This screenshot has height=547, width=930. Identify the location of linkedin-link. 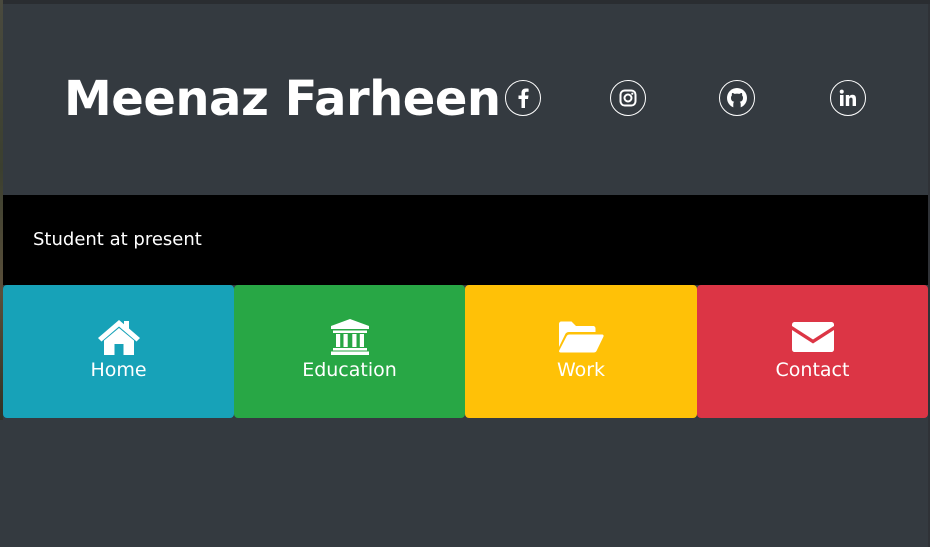
(848, 98).